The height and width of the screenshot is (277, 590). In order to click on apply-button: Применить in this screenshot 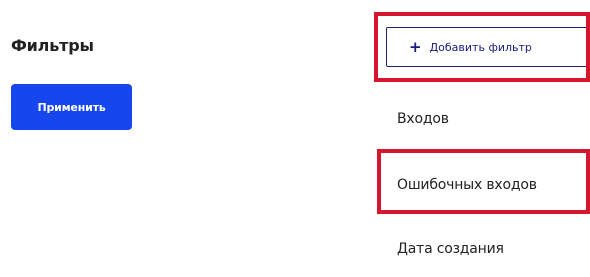, I will do `click(71, 107)`.